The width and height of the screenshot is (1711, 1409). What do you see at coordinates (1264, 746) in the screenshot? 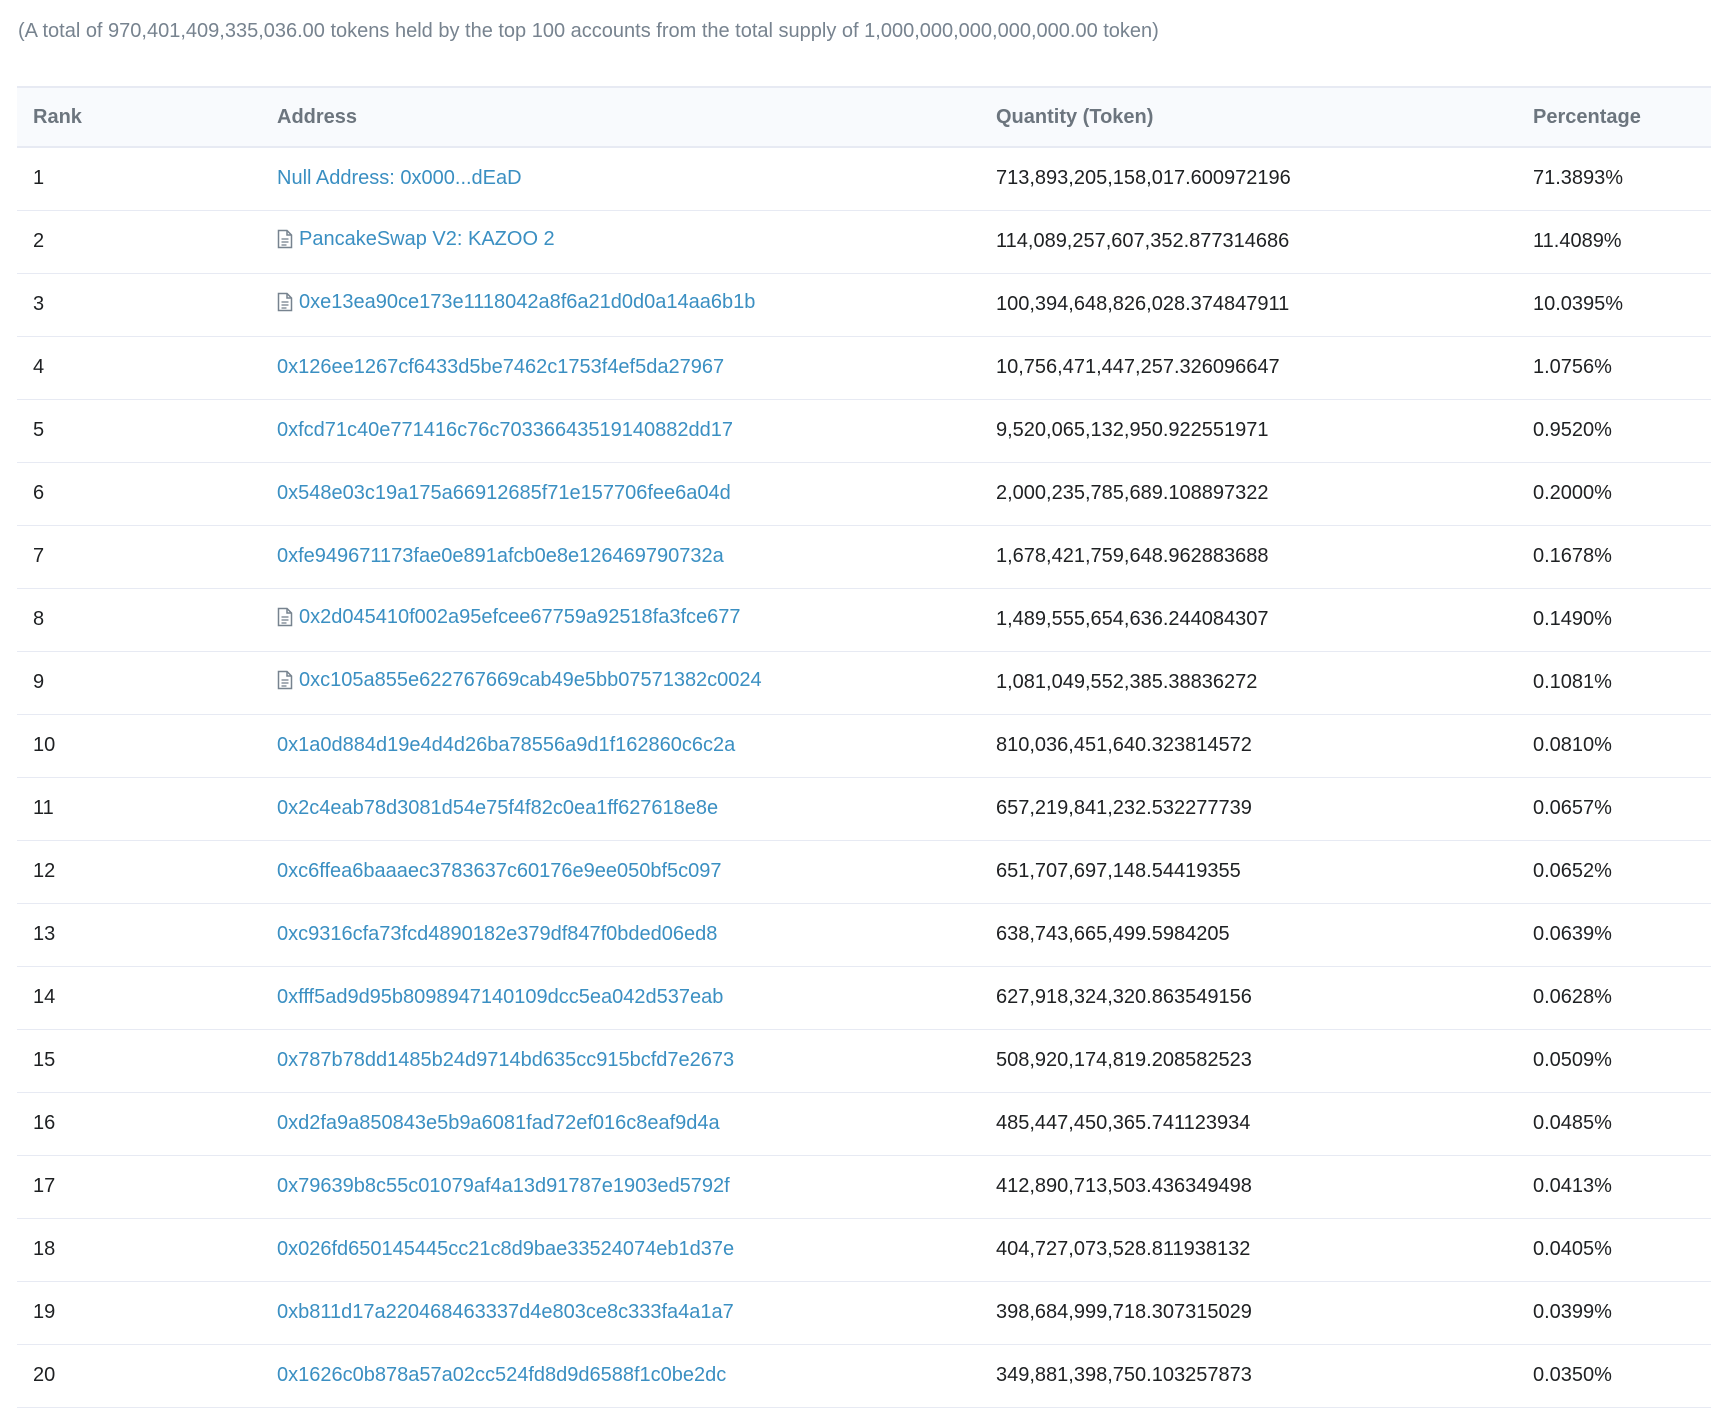
I see `quantity-cell: 810,036,451,640.323814572` at bounding box center [1264, 746].